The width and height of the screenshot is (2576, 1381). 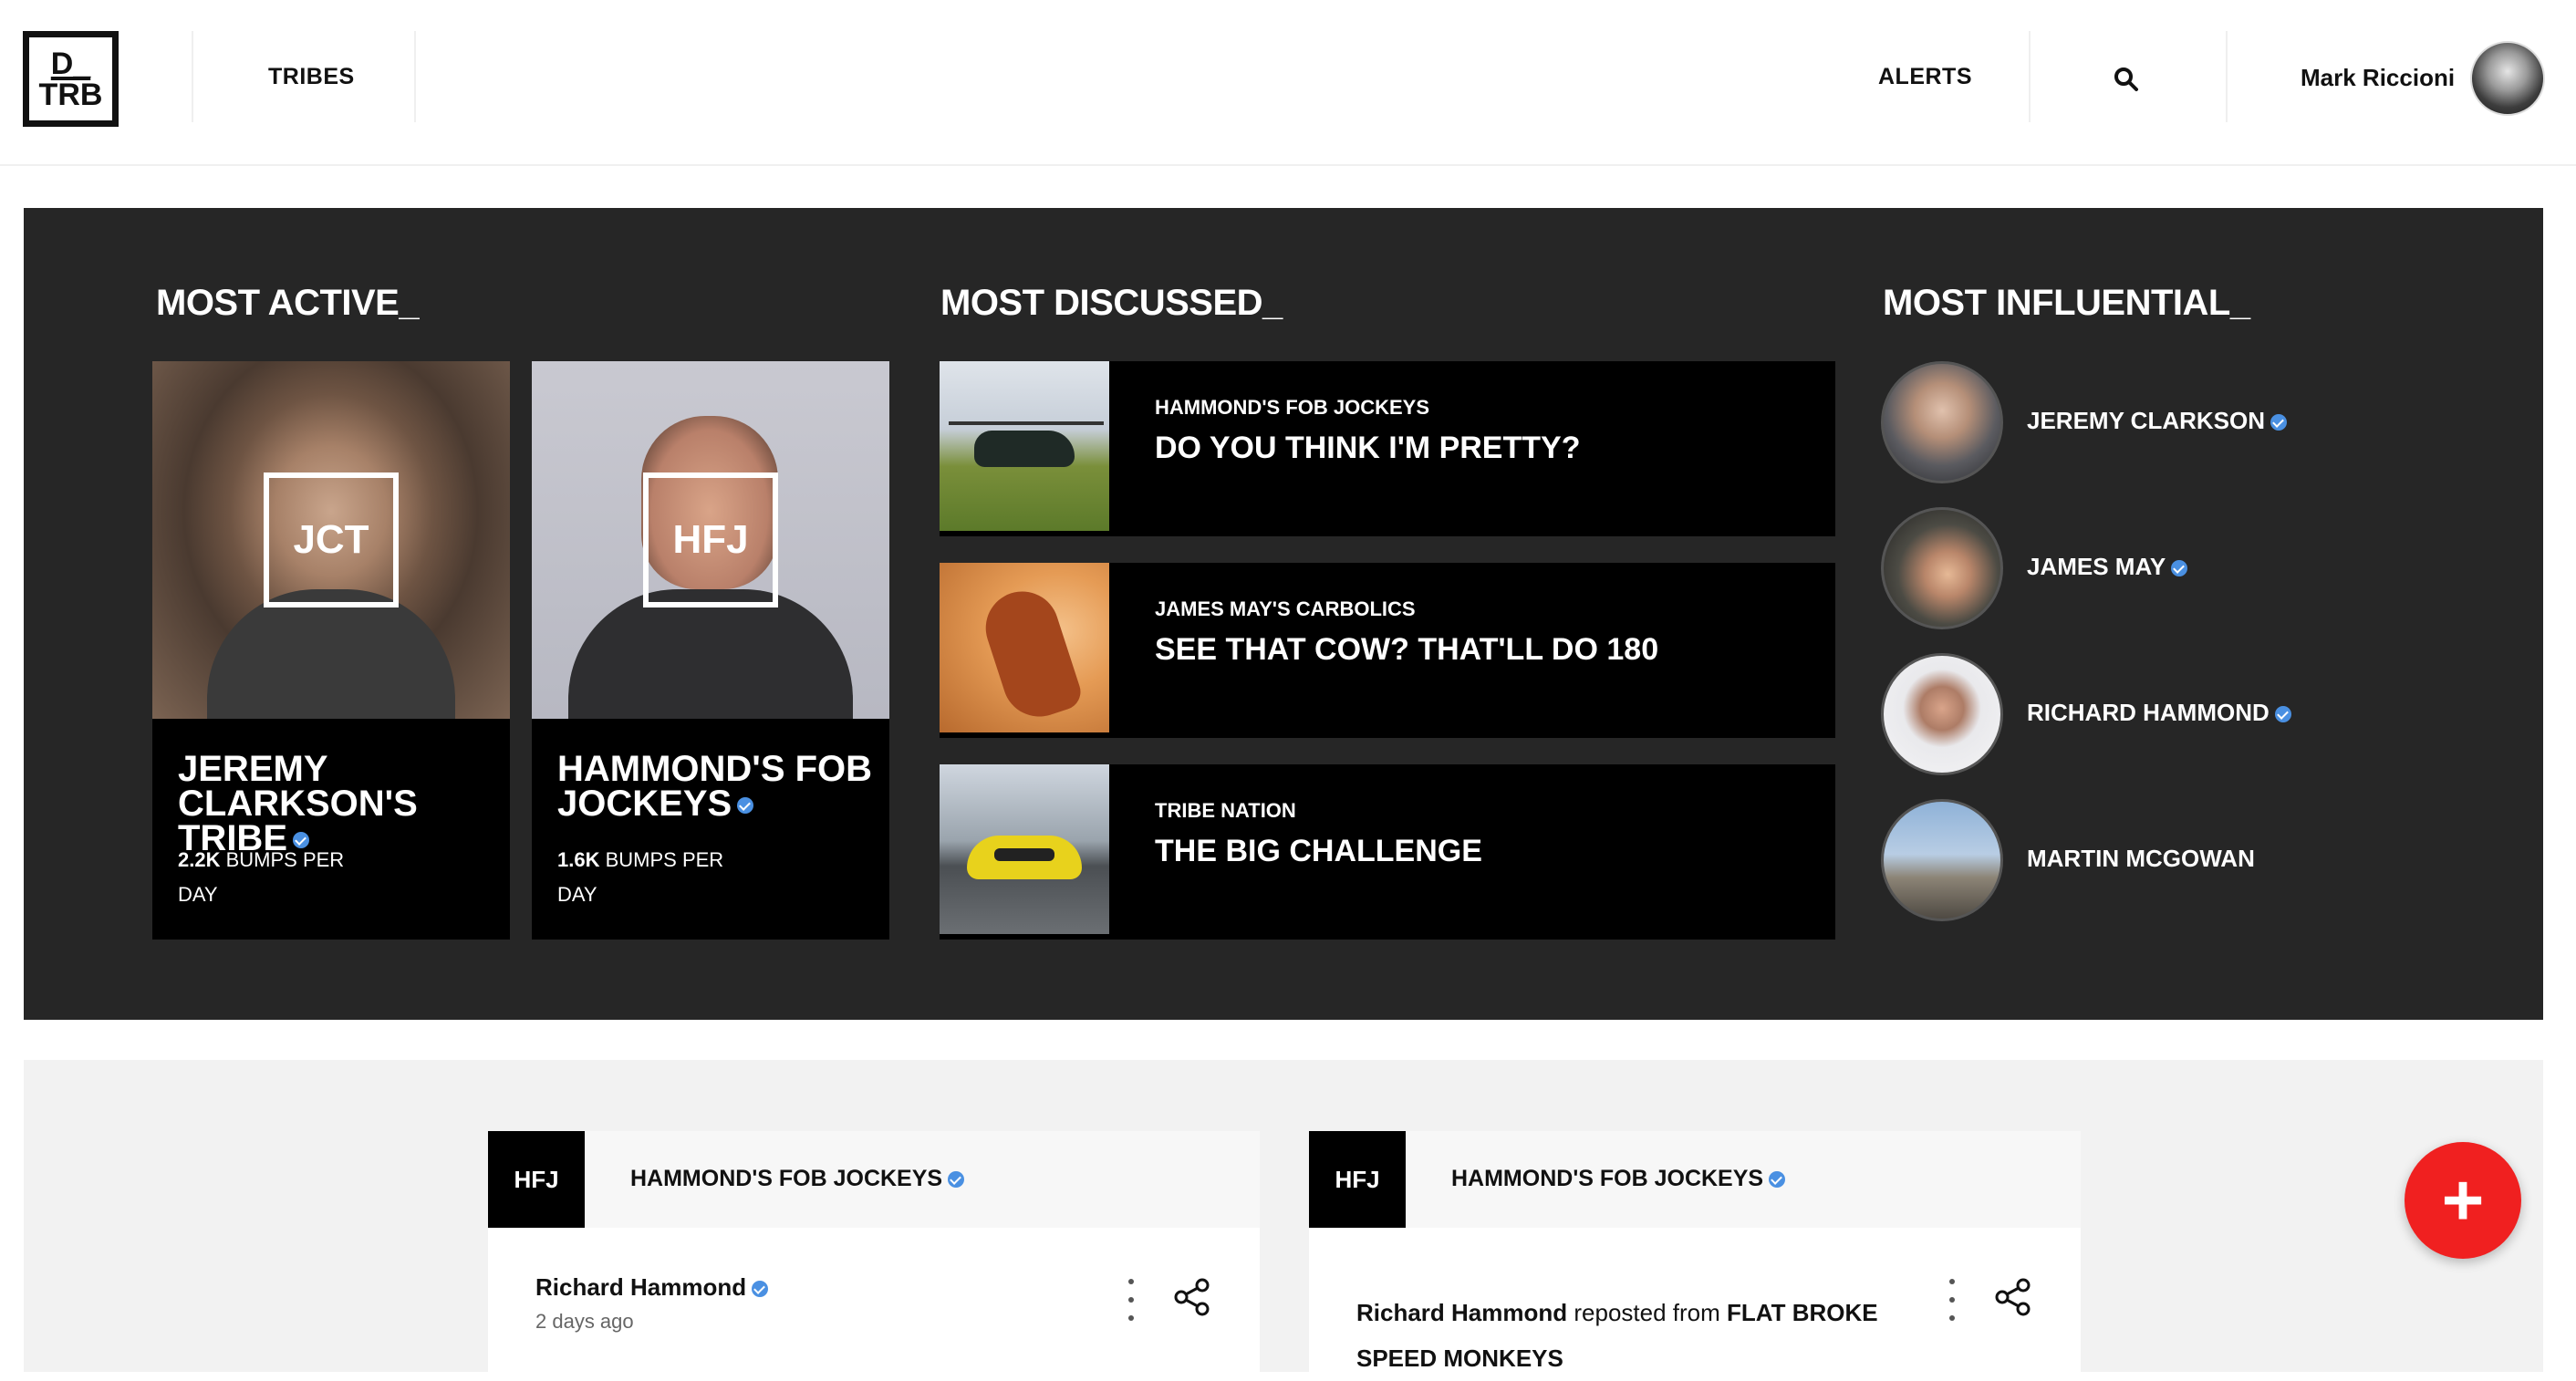 I want to click on nav-tribes-link: TRIBES, so click(x=311, y=77).